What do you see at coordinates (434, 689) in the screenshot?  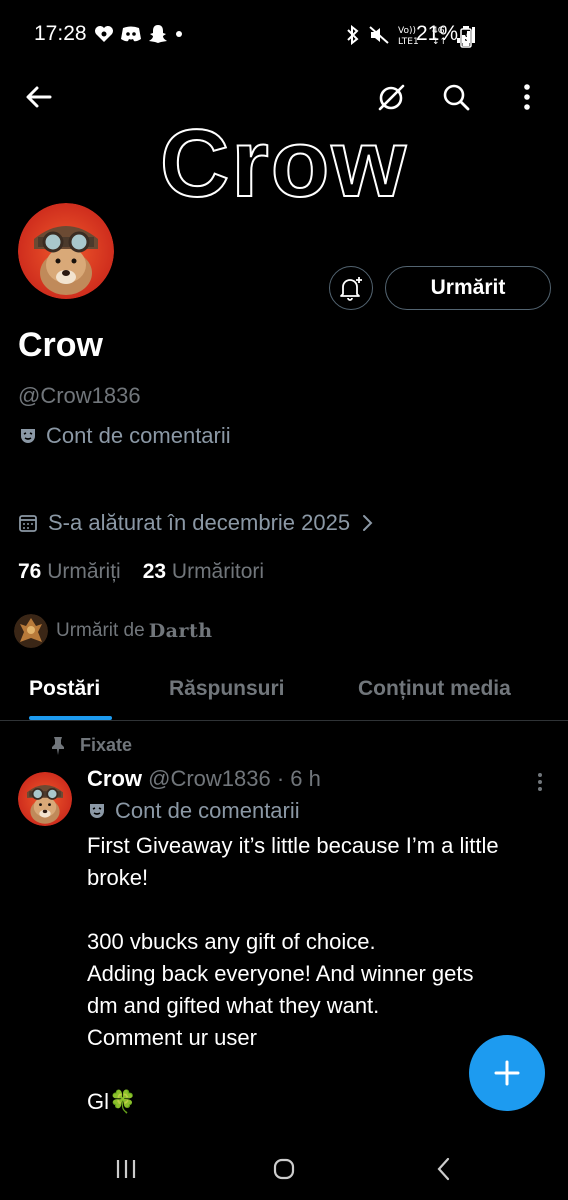 I see `tab-media: Conținut media` at bounding box center [434, 689].